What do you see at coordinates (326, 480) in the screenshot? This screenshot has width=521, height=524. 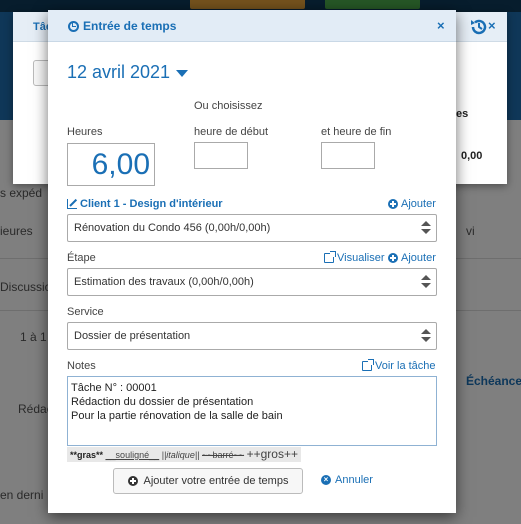 I see `close-circle-icon: ×` at bounding box center [326, 480].